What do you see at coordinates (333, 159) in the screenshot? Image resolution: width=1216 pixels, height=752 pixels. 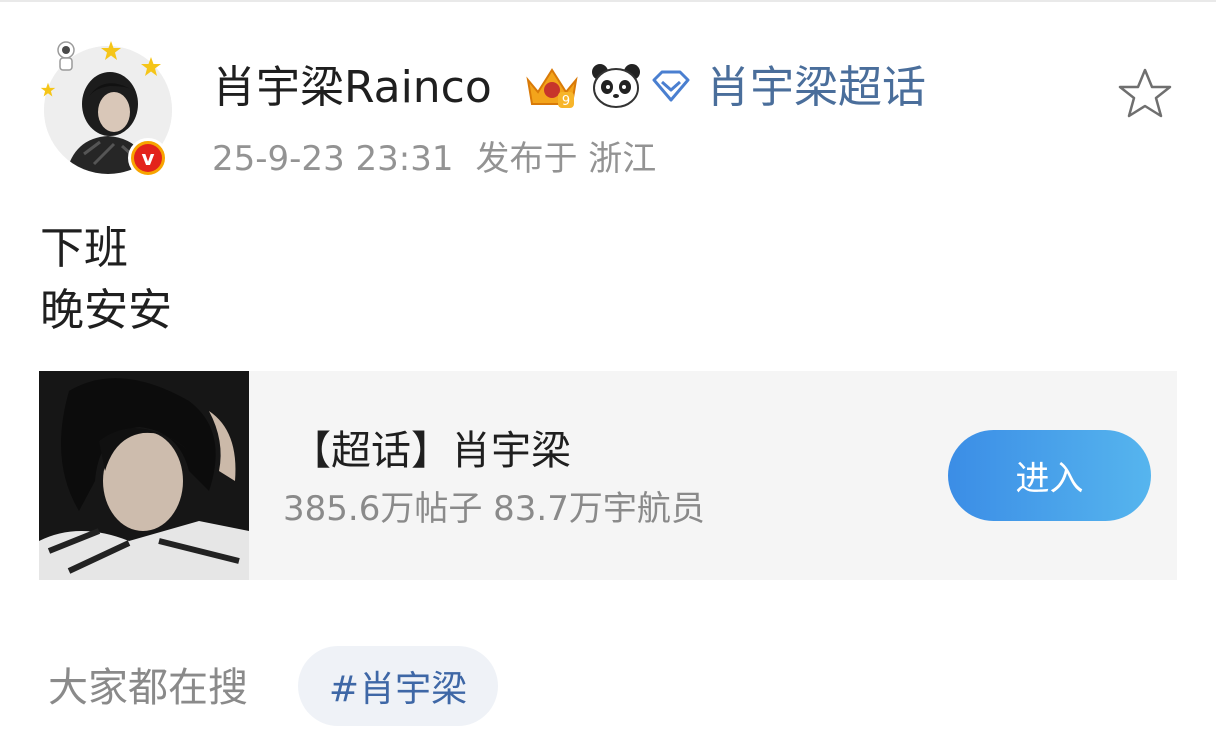 I see `post-timestamp: 25-9-23 23:31` at bounding box center [333, 159].